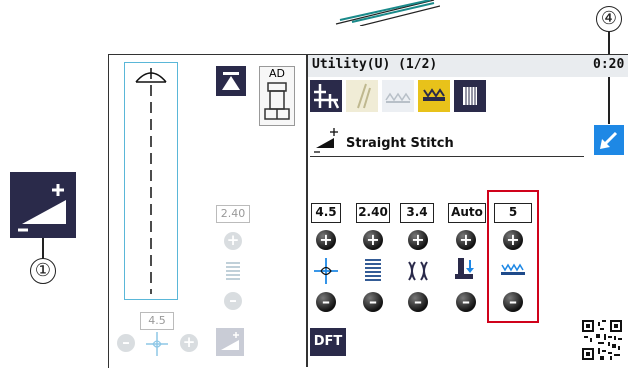 This screenshot has width=628, height=368. Describe the element at coordinates (233, 214) in the screenshot. I see `left-width-value: 2.40` at that location.